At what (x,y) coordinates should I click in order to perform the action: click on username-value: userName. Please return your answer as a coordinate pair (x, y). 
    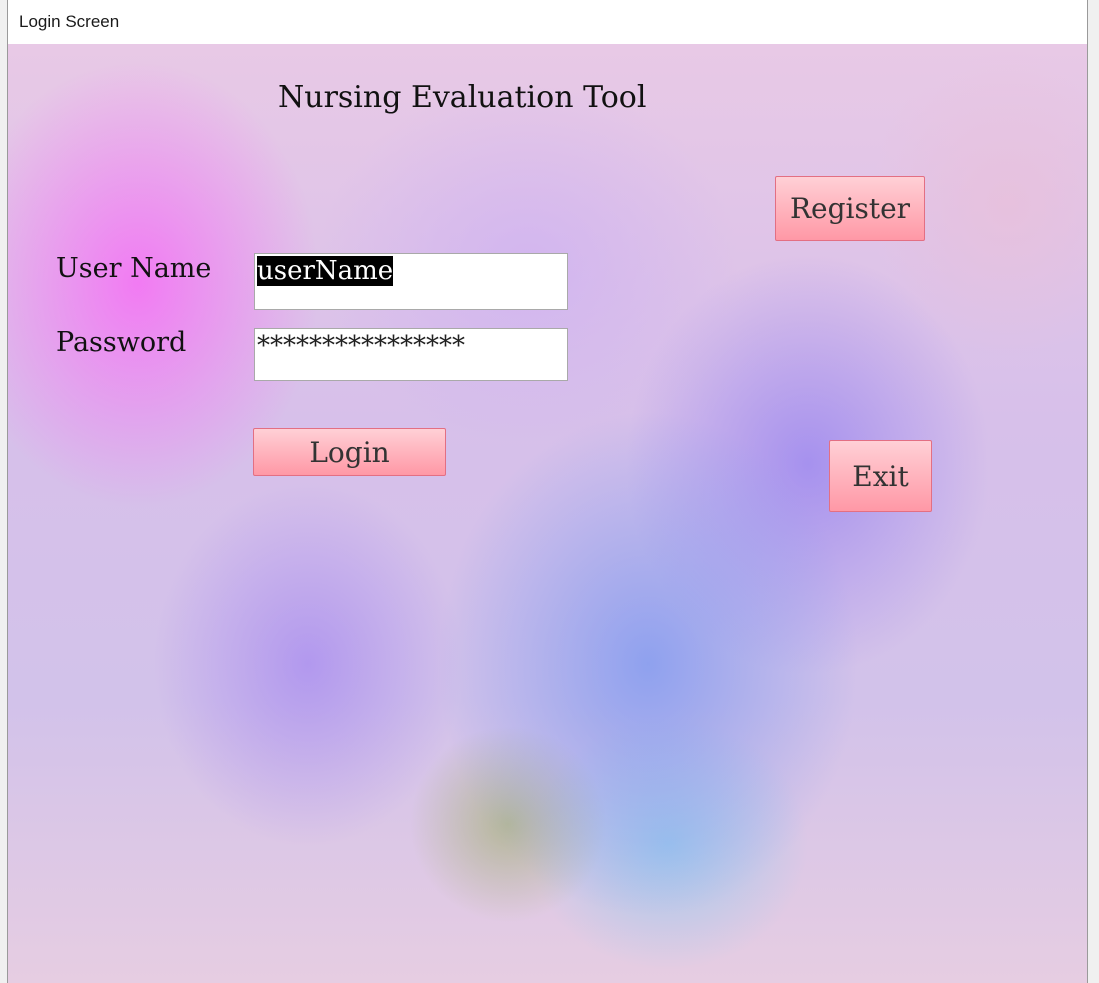
    Looking at the image, I should click on (325, 271).